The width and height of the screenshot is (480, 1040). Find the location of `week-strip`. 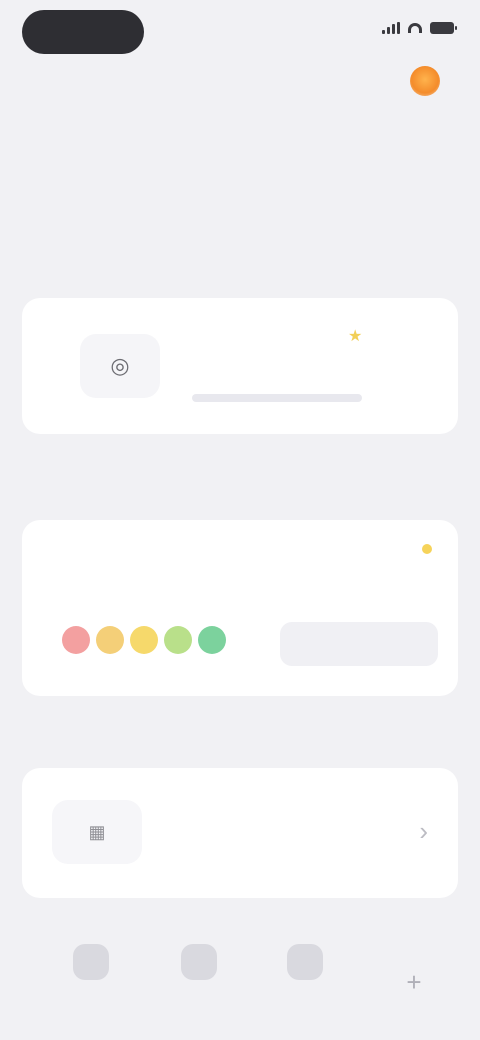

week-strip is located at coordinates (240, 177).